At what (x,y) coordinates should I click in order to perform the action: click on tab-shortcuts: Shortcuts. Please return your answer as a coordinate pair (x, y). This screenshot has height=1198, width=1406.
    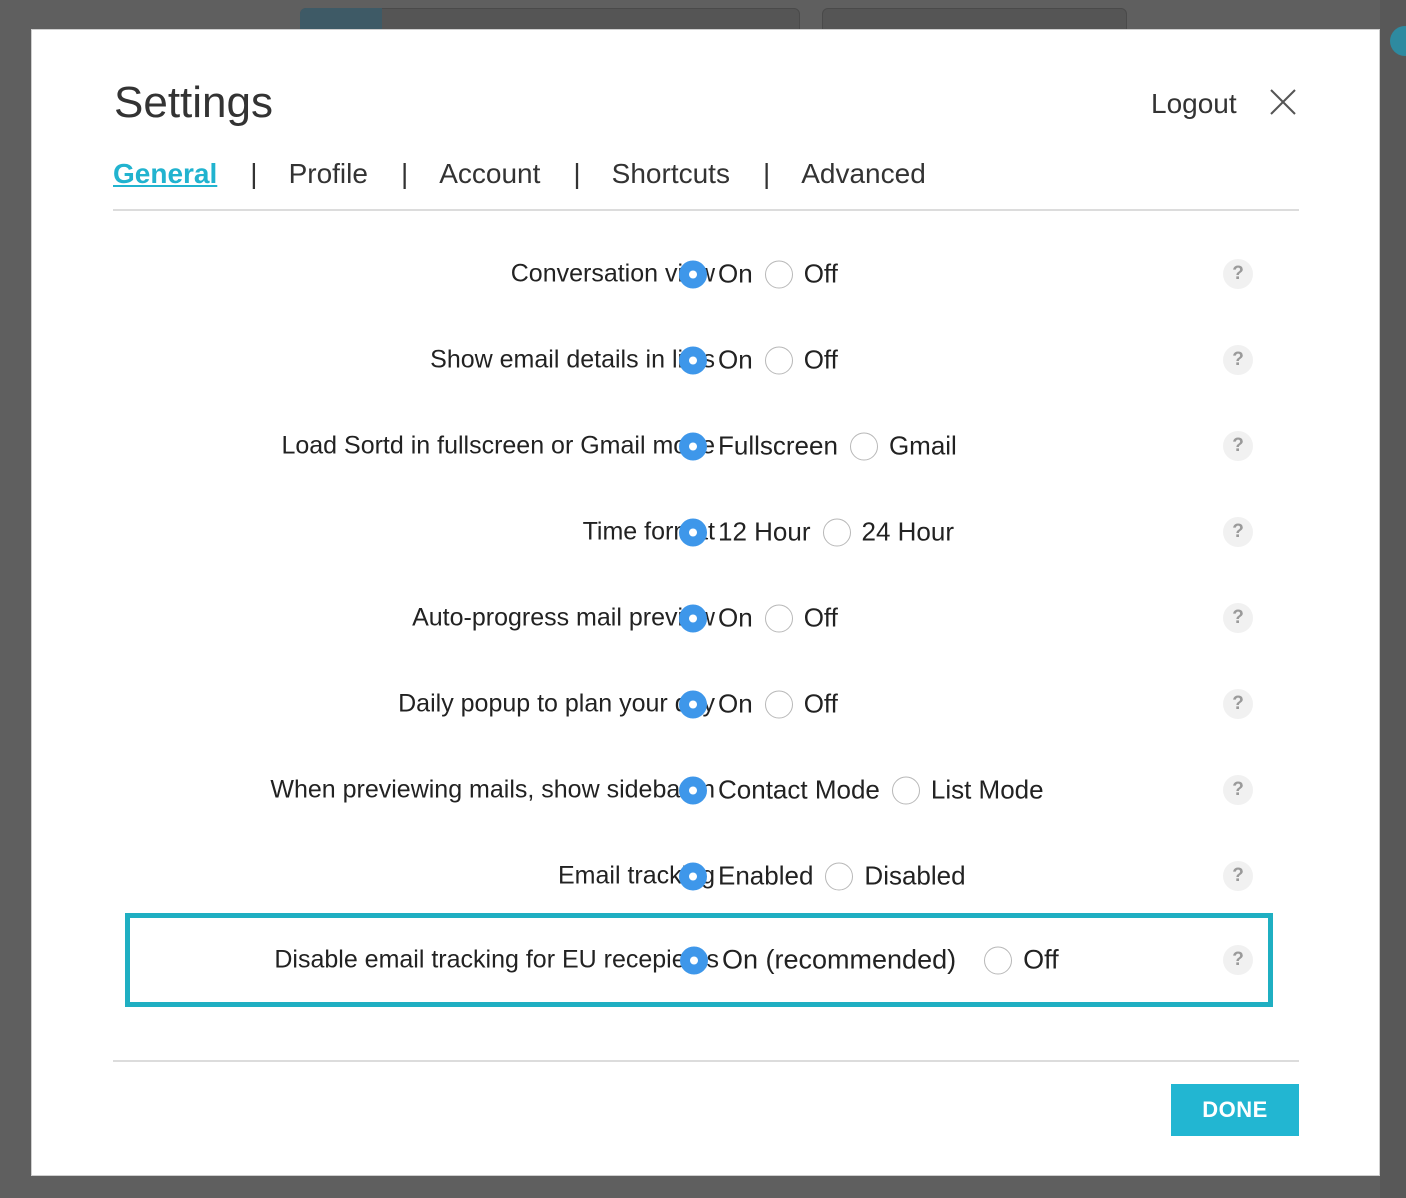
    Looking at the image, I should click on (671, 174).